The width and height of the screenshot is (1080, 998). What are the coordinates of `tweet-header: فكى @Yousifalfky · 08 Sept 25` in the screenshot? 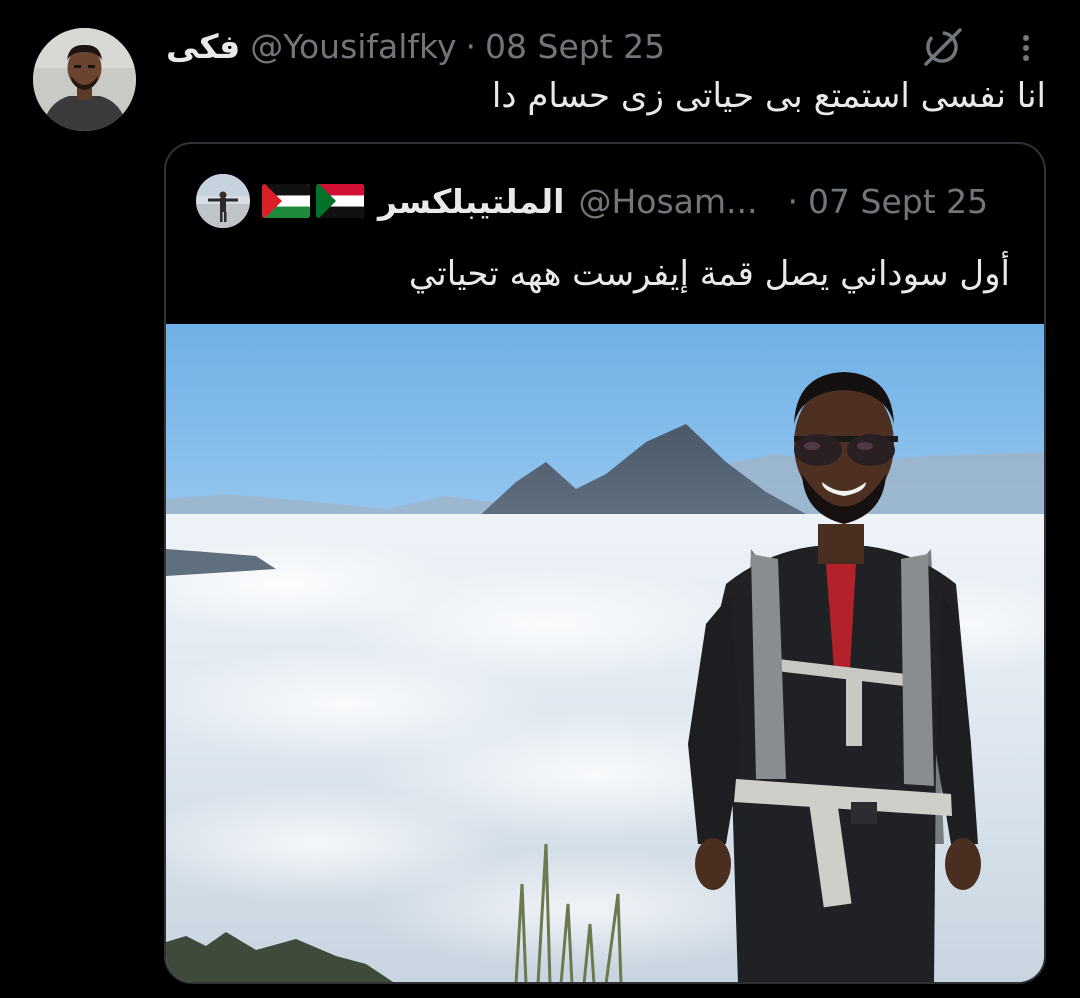 It's located at (415, 46).